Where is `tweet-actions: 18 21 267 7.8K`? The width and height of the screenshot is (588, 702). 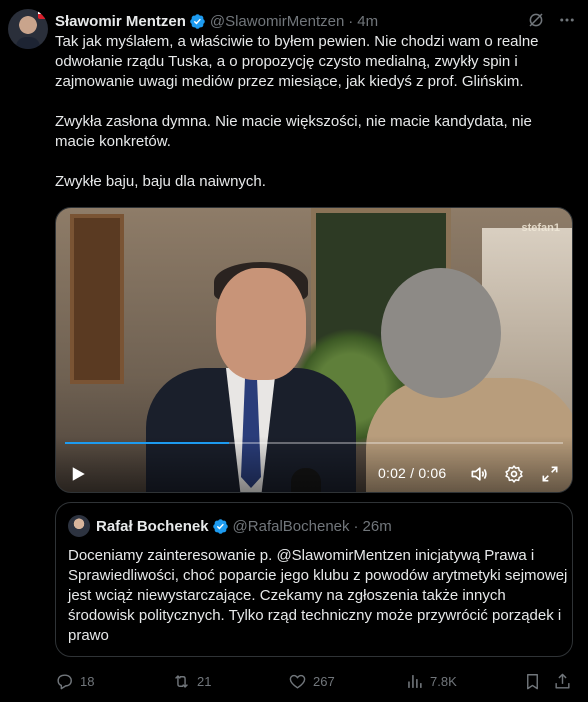
tweet-actions: 18 21 267 7.8K is located at coordinates (315, 681).